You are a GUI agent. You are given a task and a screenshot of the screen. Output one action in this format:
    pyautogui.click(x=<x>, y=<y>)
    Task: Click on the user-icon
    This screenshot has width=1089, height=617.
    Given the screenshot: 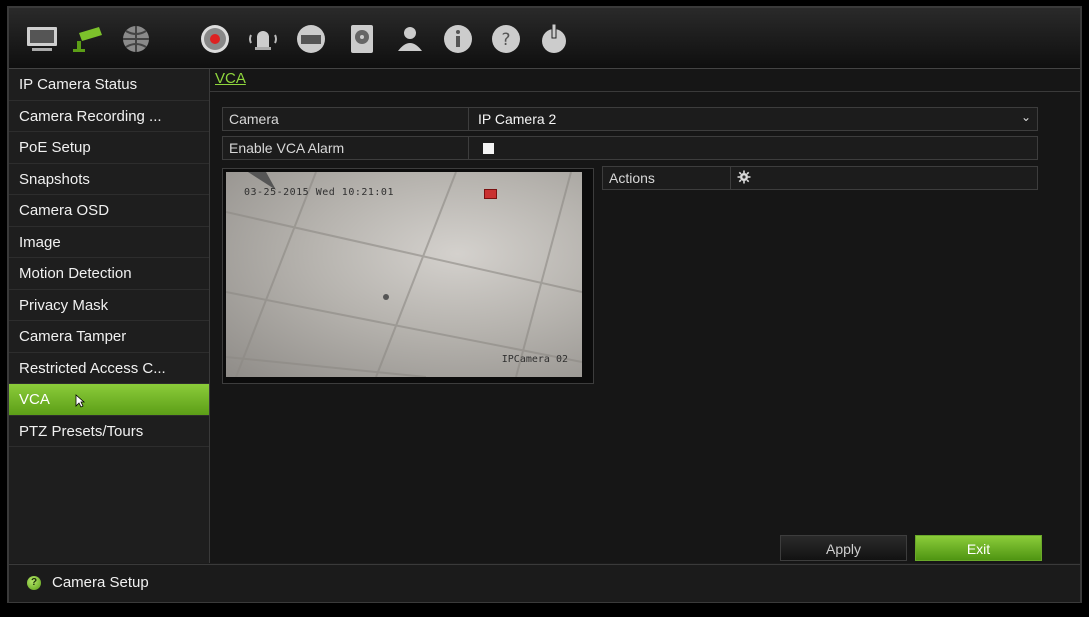 What is the action you would take?
    pyautogui.click(x=410, y=39)
    